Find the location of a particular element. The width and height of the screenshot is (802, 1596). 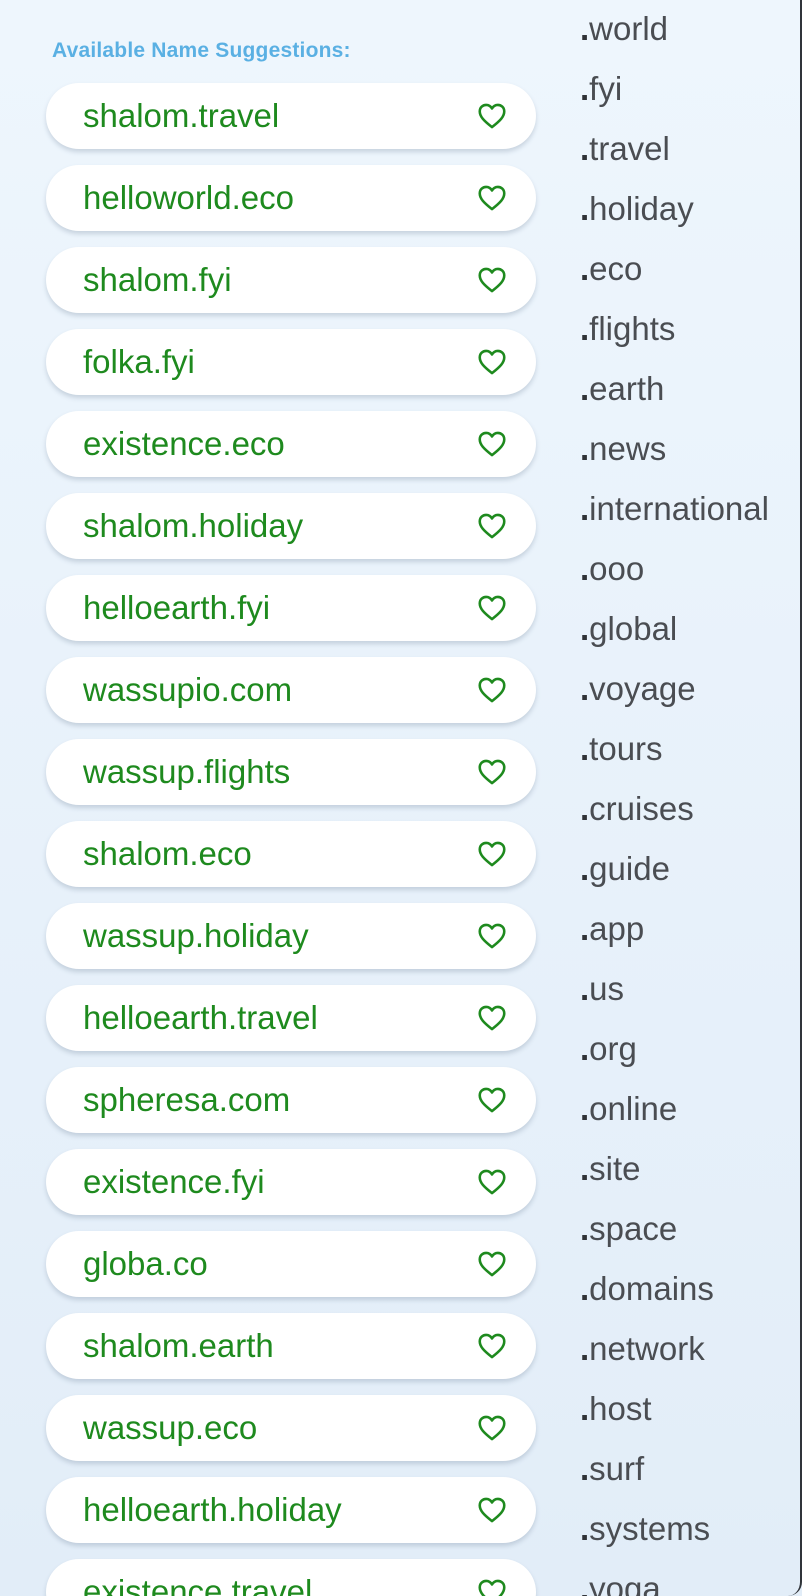

tld-item: .domains is located at coordinates (685, 1295).